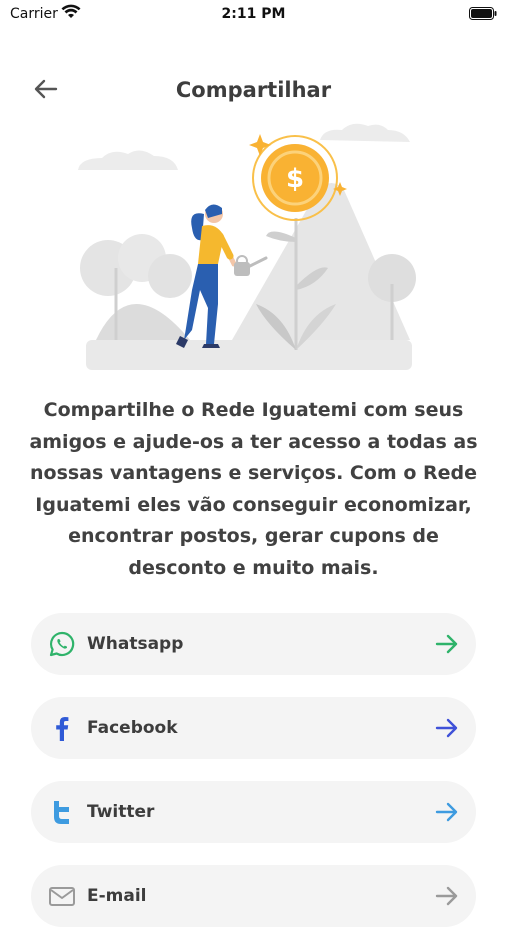 The image size is (507, 949). What do you see at coordinates (170, 276) in the screenshot?
I see `bush-icon` at bounding box center [170, 276].